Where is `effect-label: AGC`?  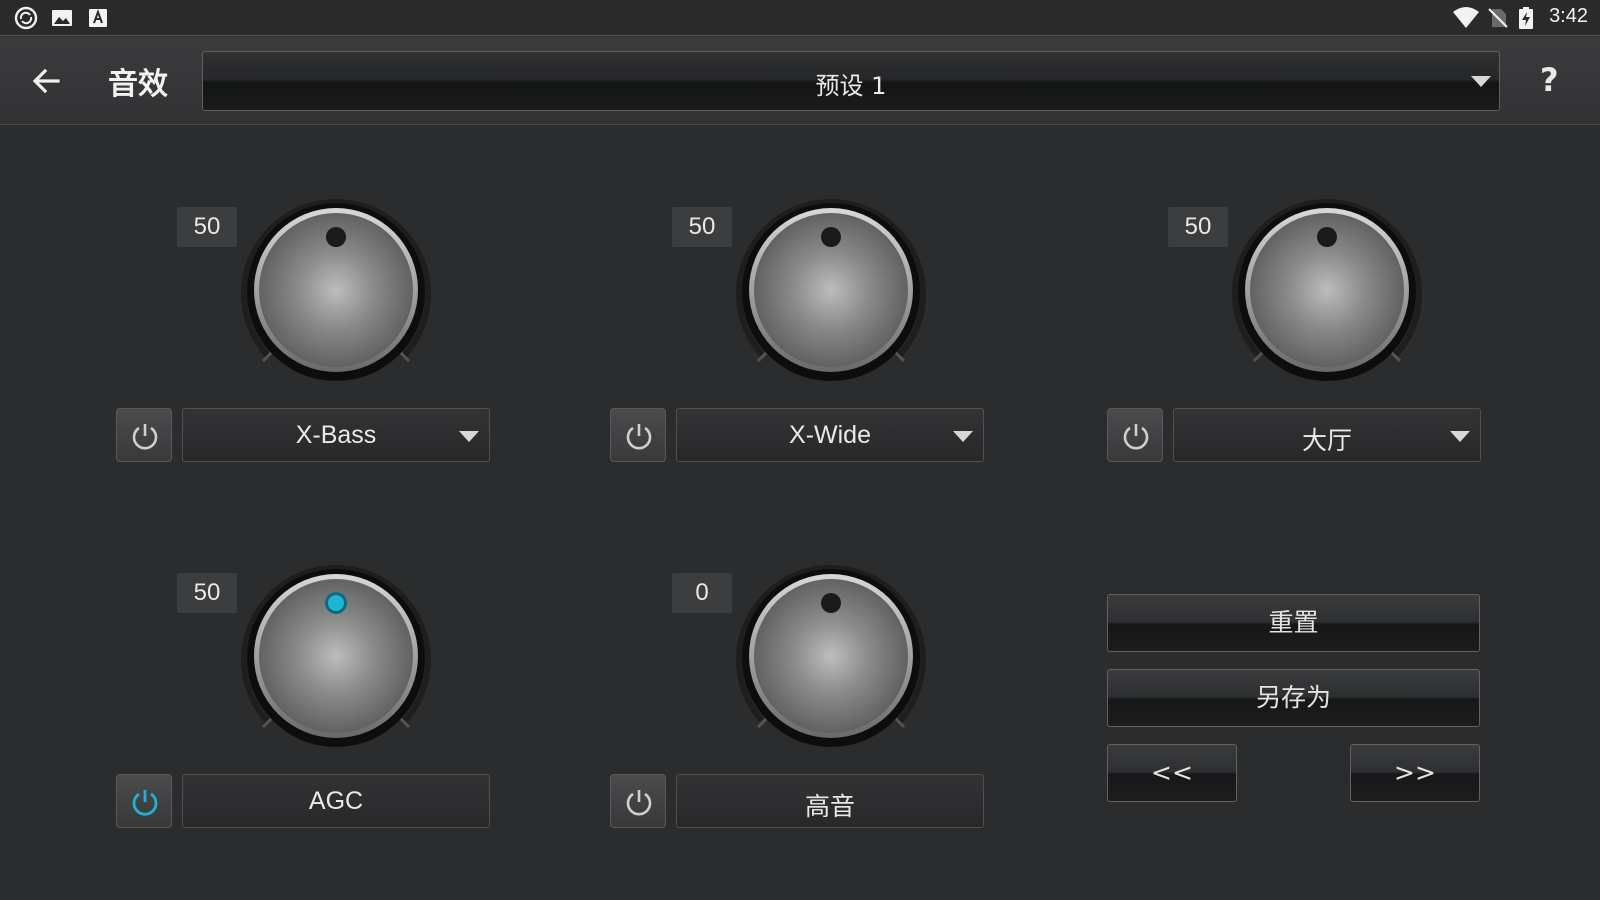 effect-label: AGC is located at coordinates (336, 801).